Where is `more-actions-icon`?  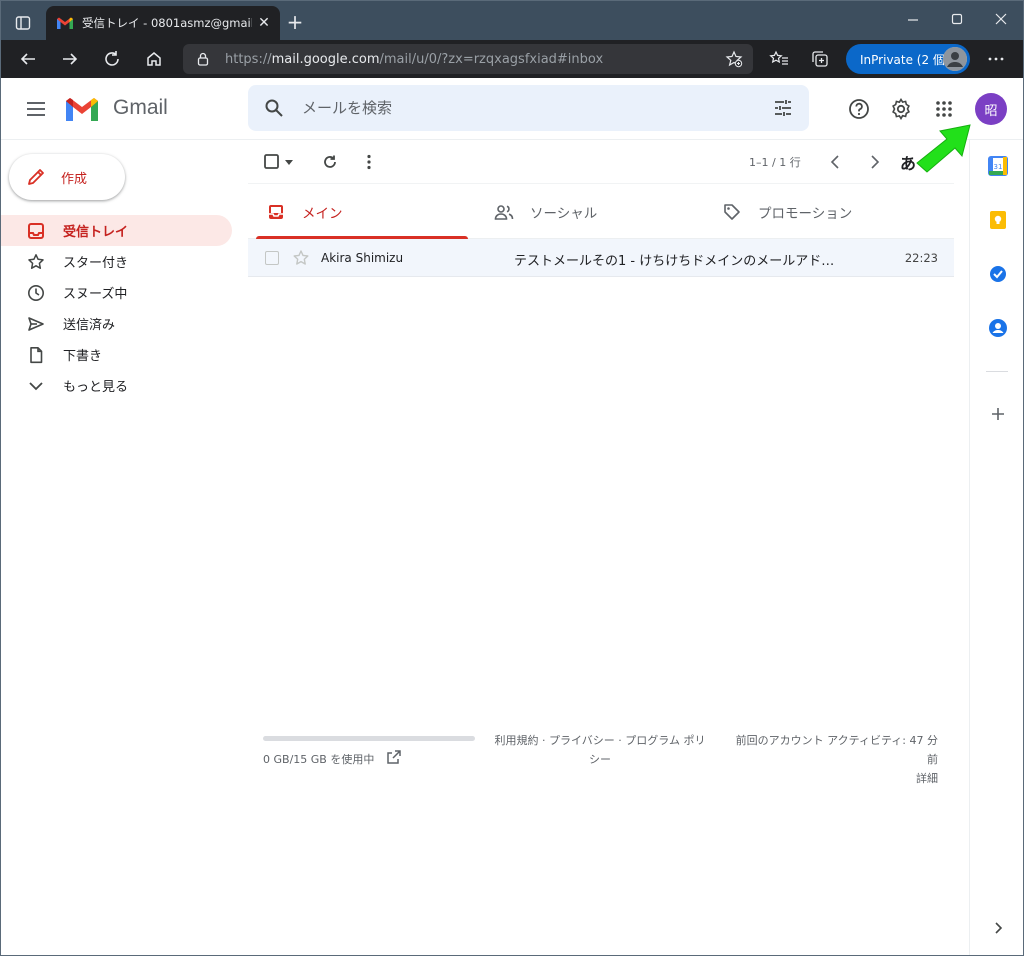
more-actions-icon is located at coordinates (369, 162).